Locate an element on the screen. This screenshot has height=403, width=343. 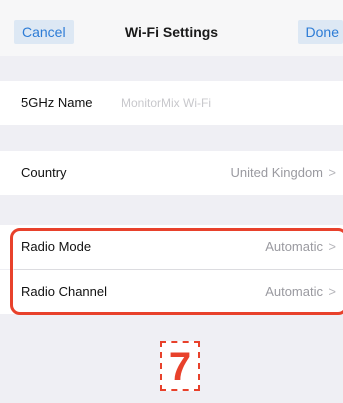
name-field: MonitorMix Wi-Fi is located at coordinates (166, 103).